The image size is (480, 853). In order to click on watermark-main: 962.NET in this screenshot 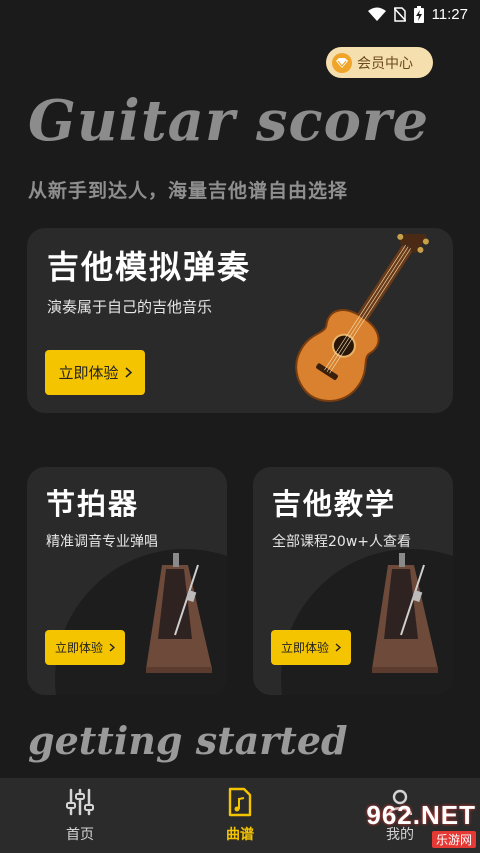, I will do `click(421, 815)`.